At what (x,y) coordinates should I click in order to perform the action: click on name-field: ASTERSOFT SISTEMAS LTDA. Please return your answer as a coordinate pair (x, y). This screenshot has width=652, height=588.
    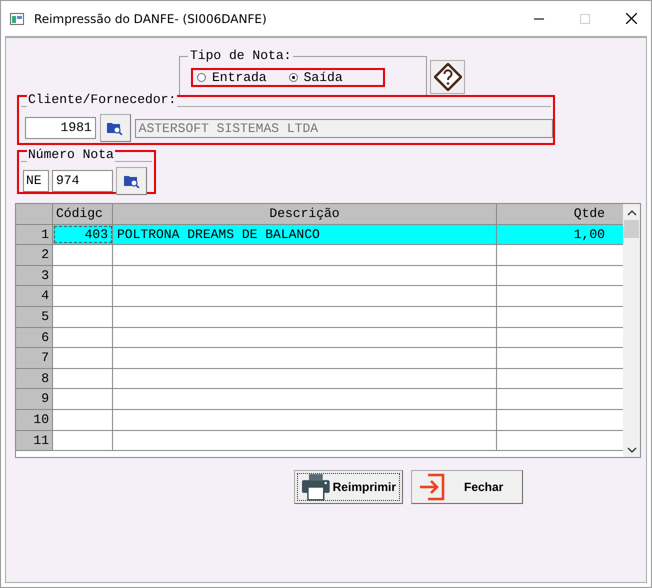
    Looking at the image, I should click on (343, 128).